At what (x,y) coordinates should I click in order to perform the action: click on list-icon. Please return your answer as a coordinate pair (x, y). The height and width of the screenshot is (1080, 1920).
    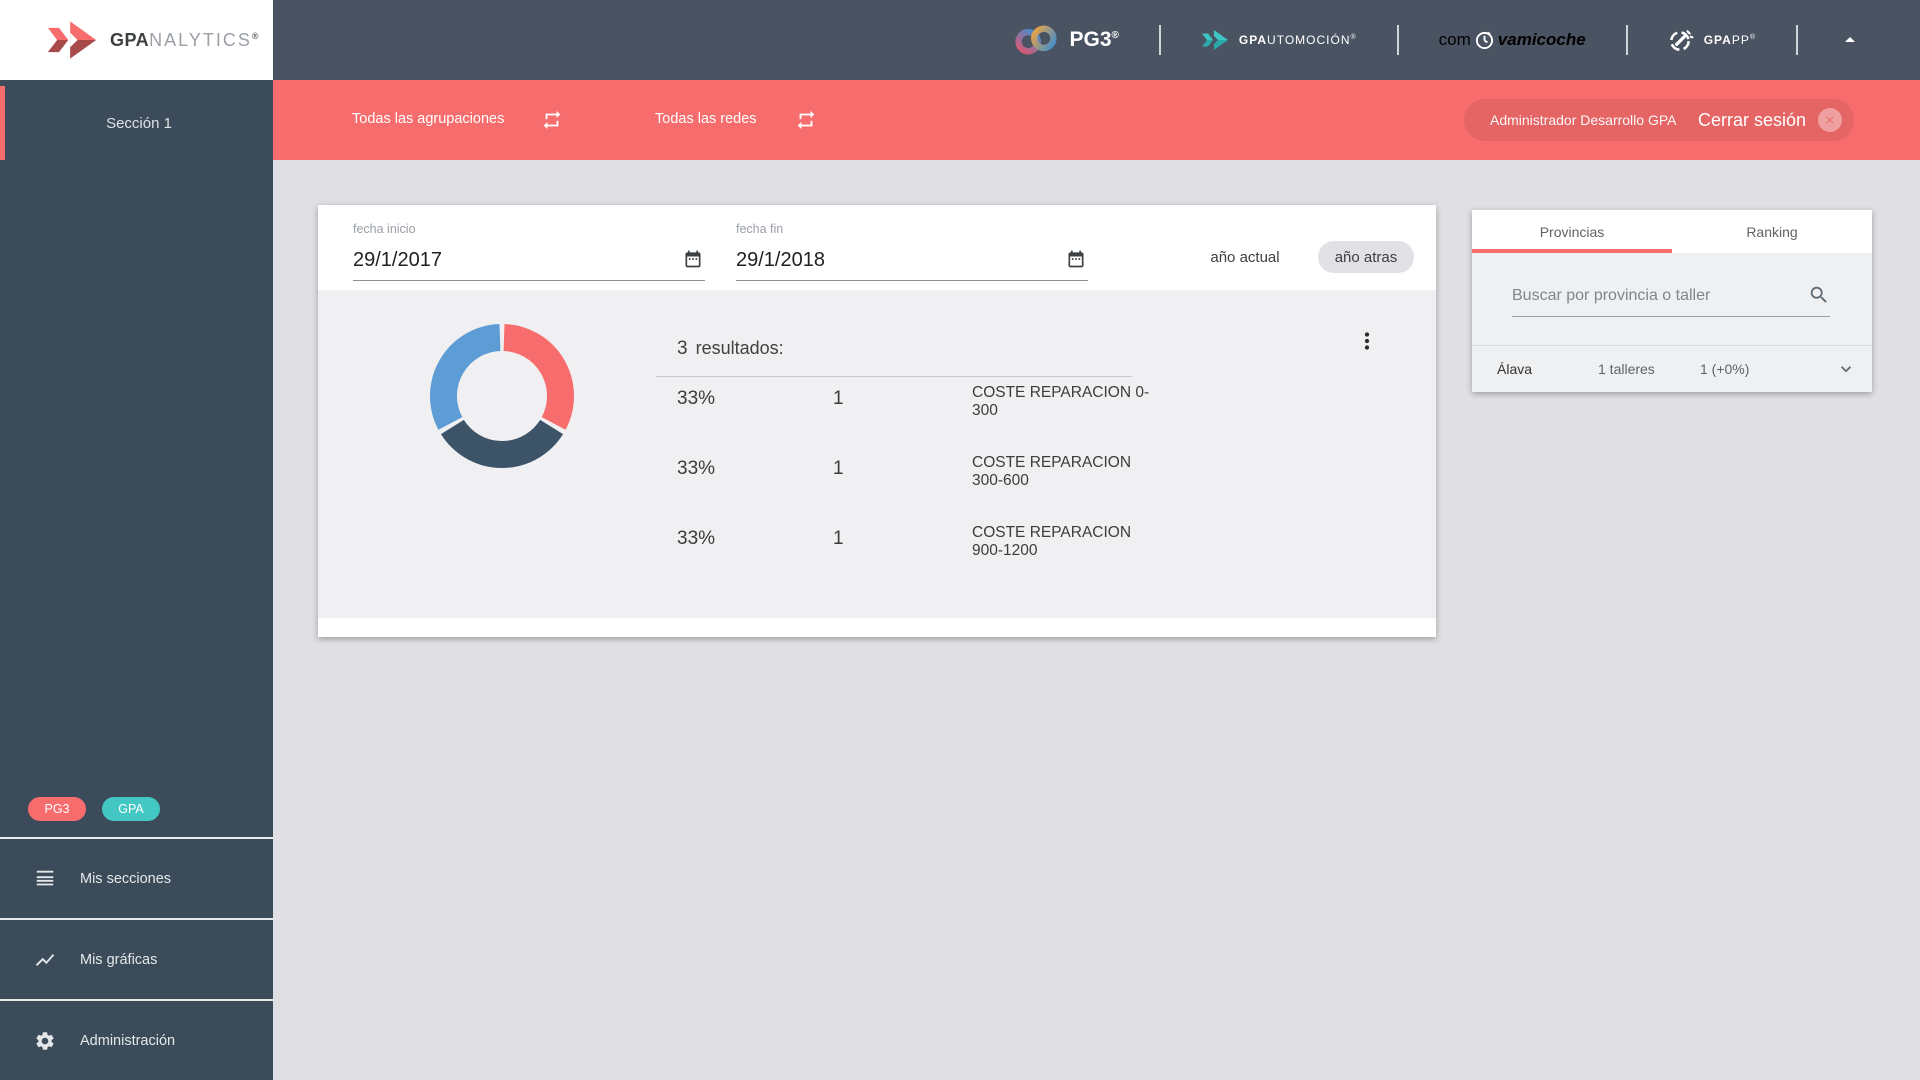
    Looking at the image, I should click on (45, 877).